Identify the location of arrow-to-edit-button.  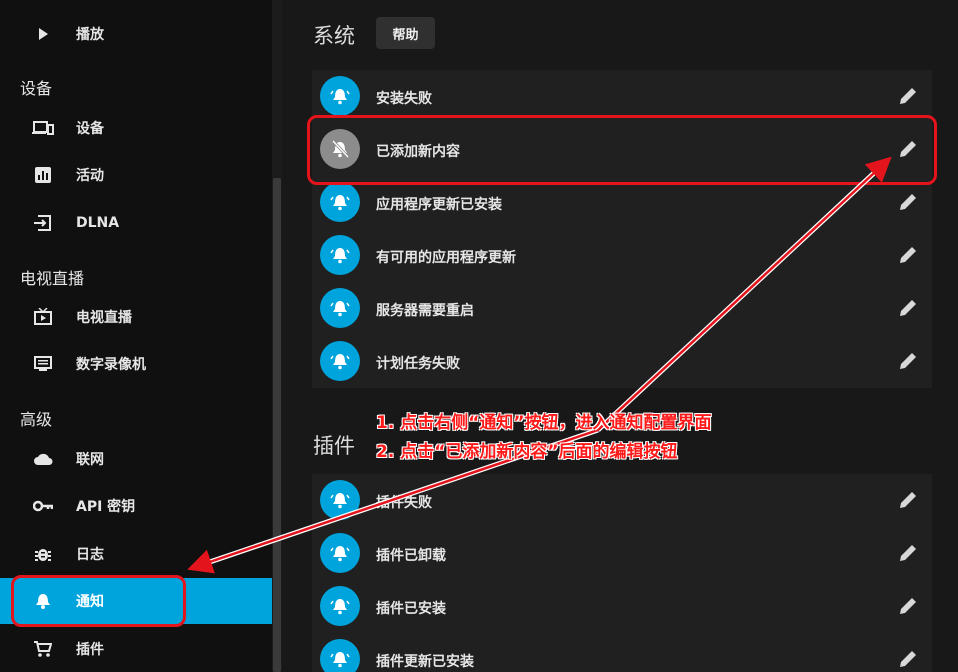
(744, 293).